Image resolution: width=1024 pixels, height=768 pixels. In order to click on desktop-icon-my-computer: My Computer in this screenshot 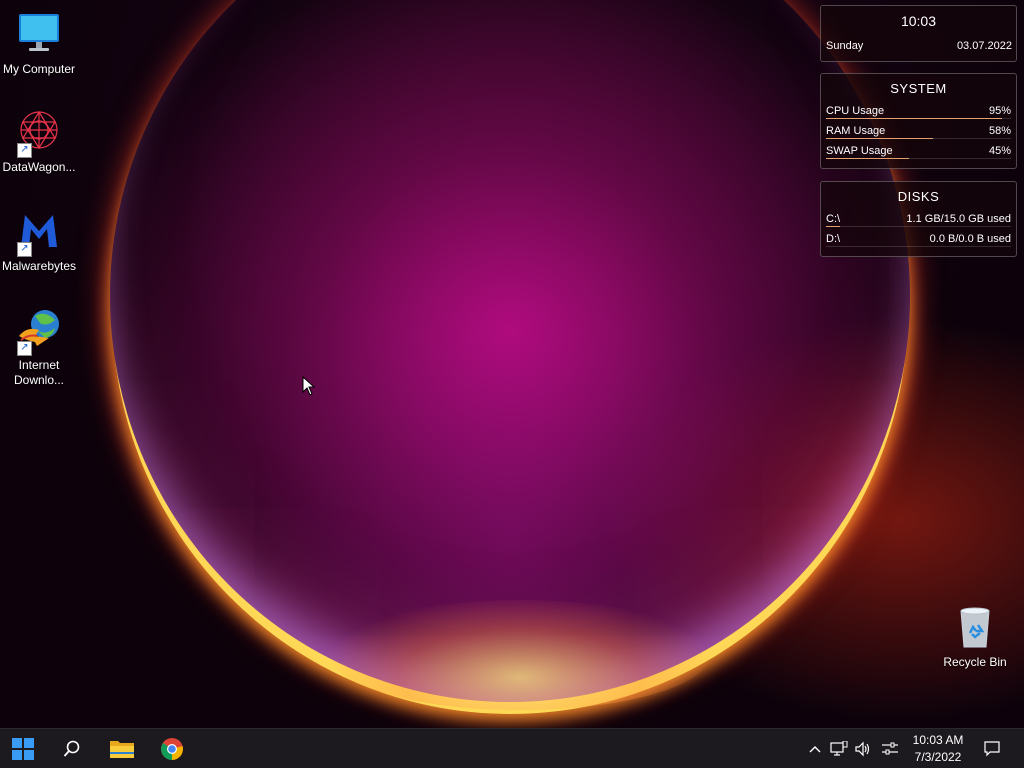, I will do `click(39, 43)`.